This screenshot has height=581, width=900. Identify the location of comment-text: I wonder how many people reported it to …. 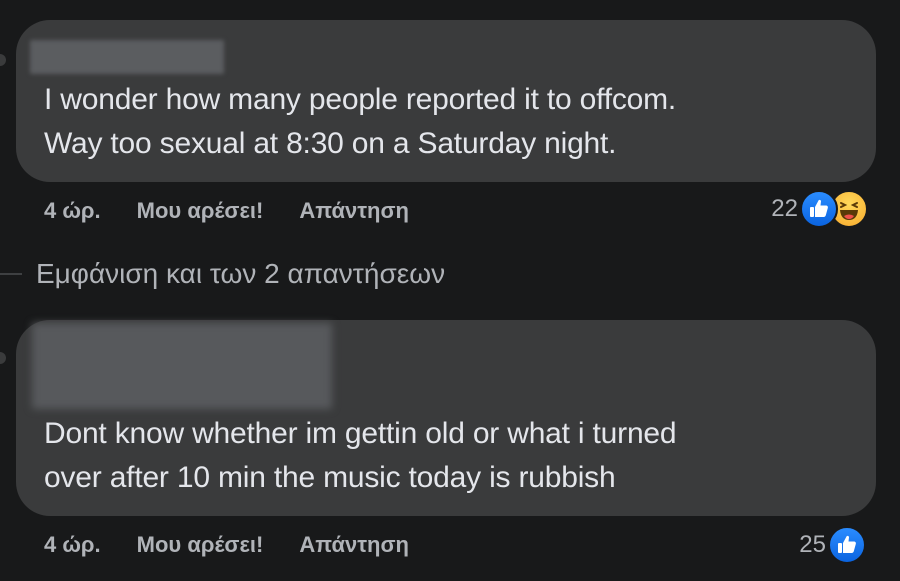
(360, 121).